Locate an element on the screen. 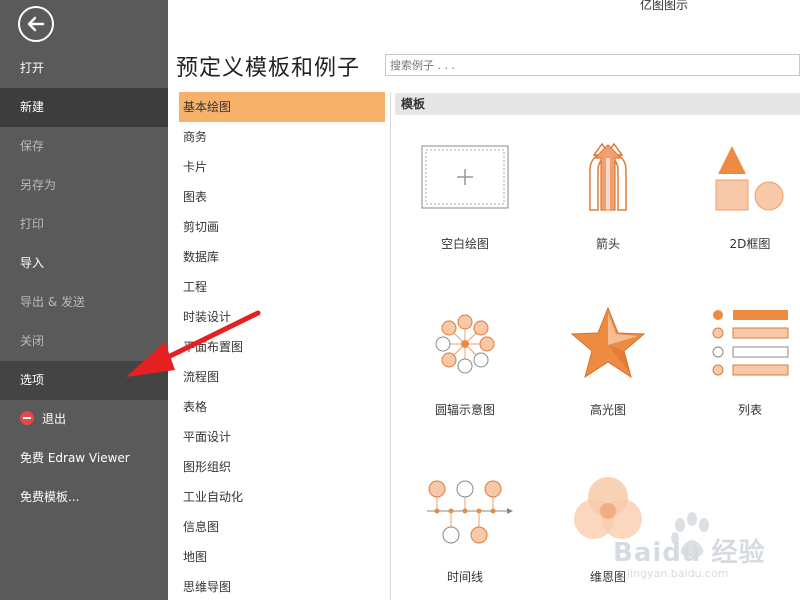  category-item: 平面设计 is located at coordinates (282, 437).